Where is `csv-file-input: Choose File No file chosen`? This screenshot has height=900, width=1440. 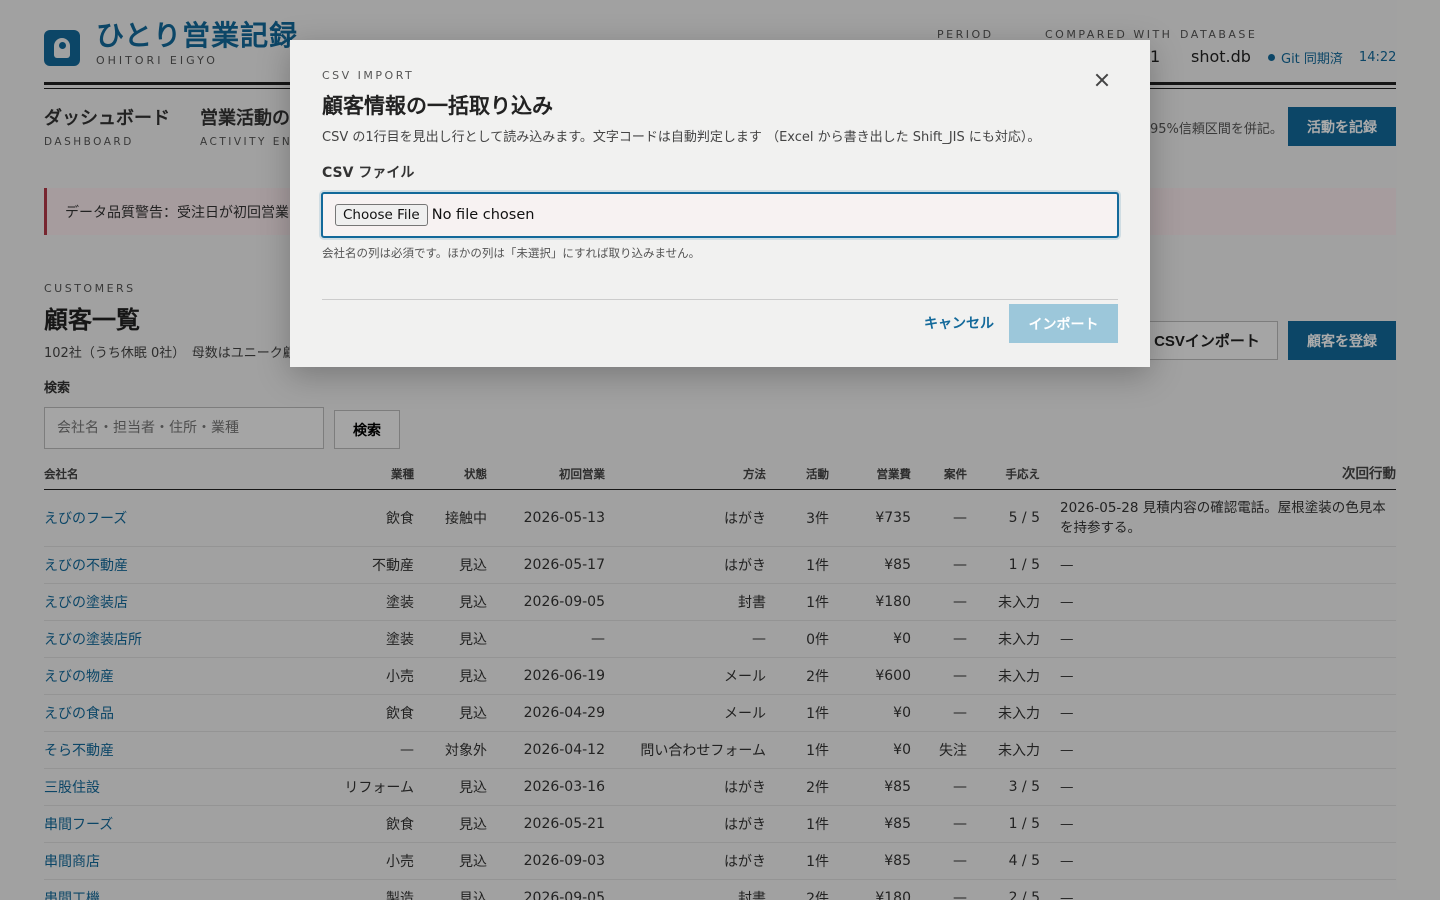 csv-file-input: Choose File No file chosen is located at coordinates (720, 215).